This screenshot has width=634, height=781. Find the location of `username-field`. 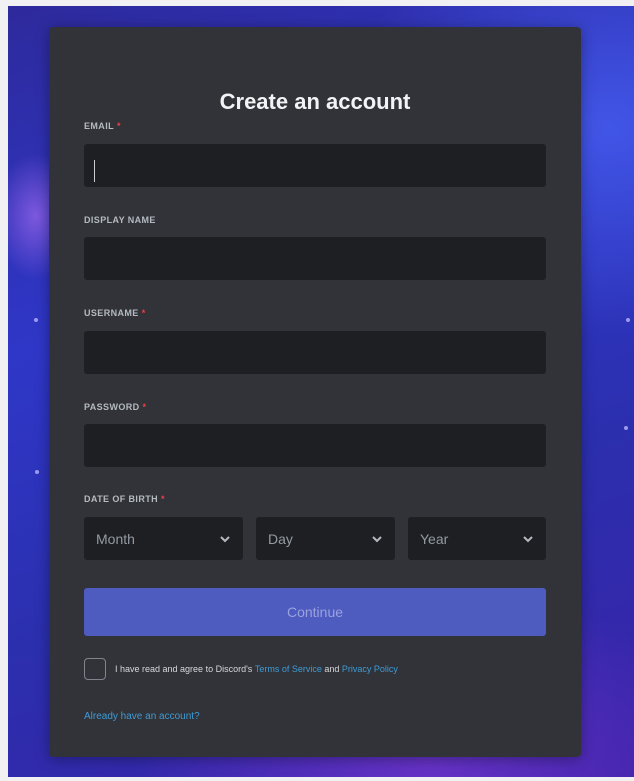

username-field is located at coordinates (315, 352).